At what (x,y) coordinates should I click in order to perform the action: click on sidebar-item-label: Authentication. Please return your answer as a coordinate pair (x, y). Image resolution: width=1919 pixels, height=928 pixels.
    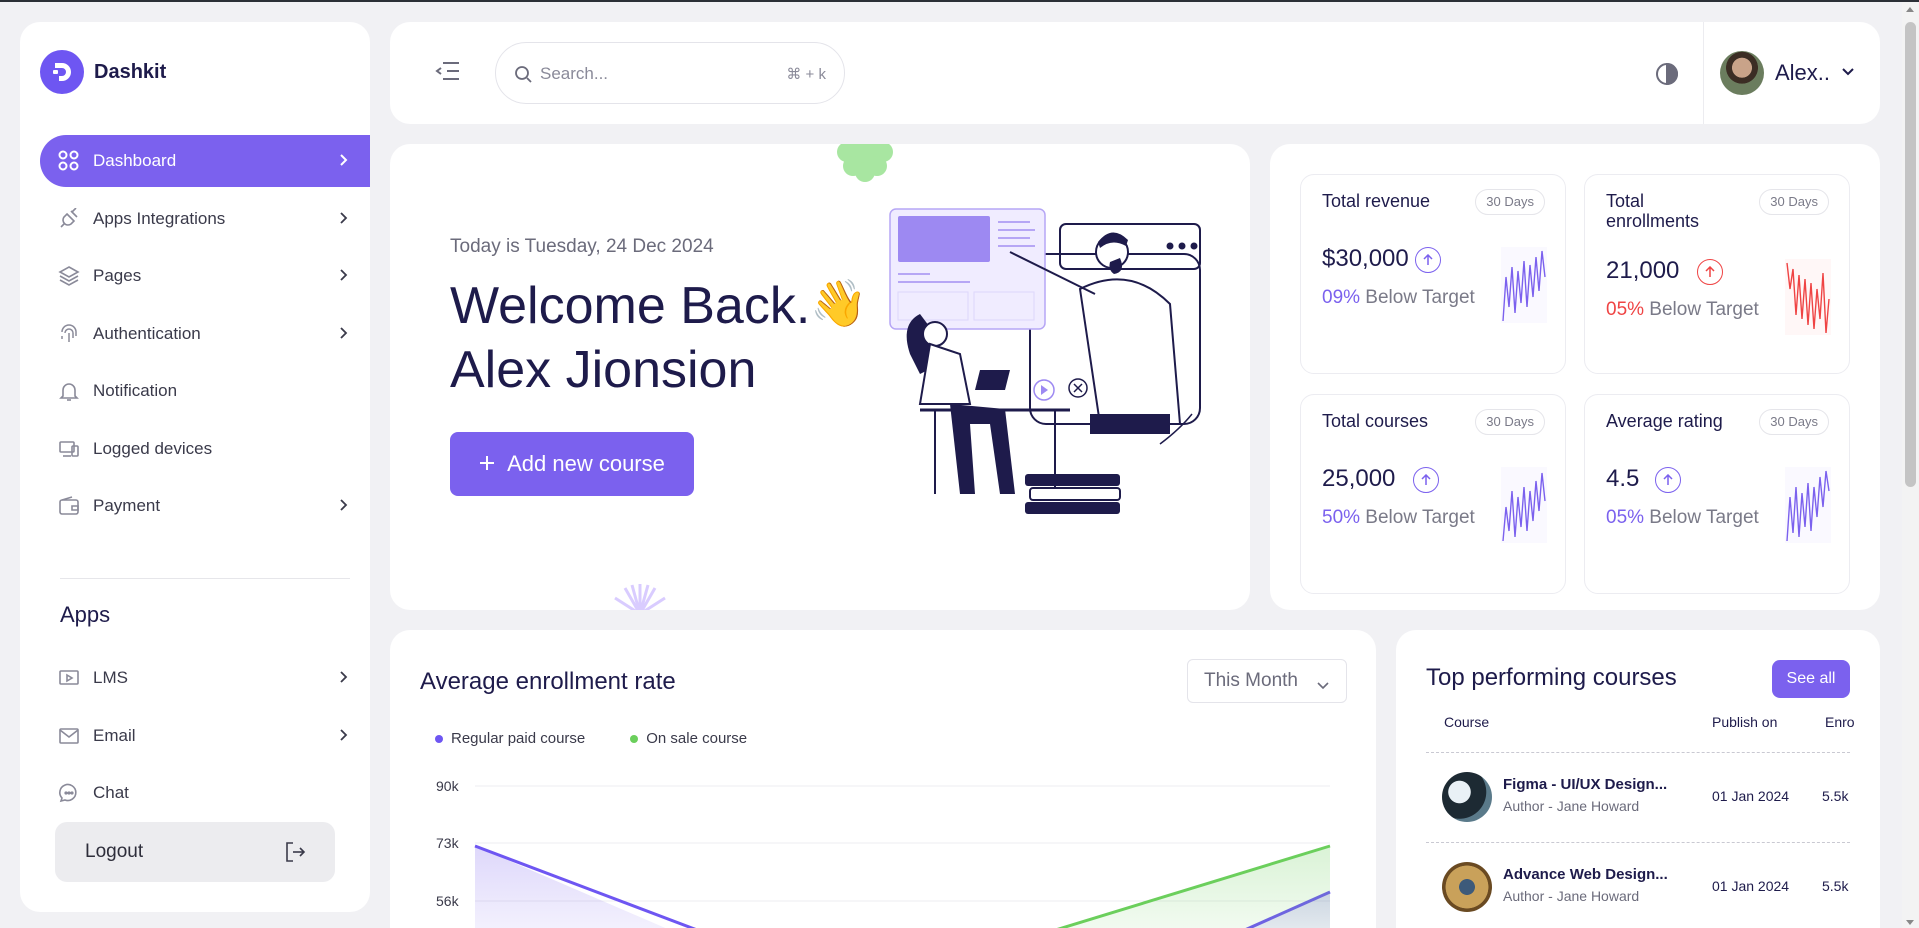
    Looking at the image, I should click on (147, 333).